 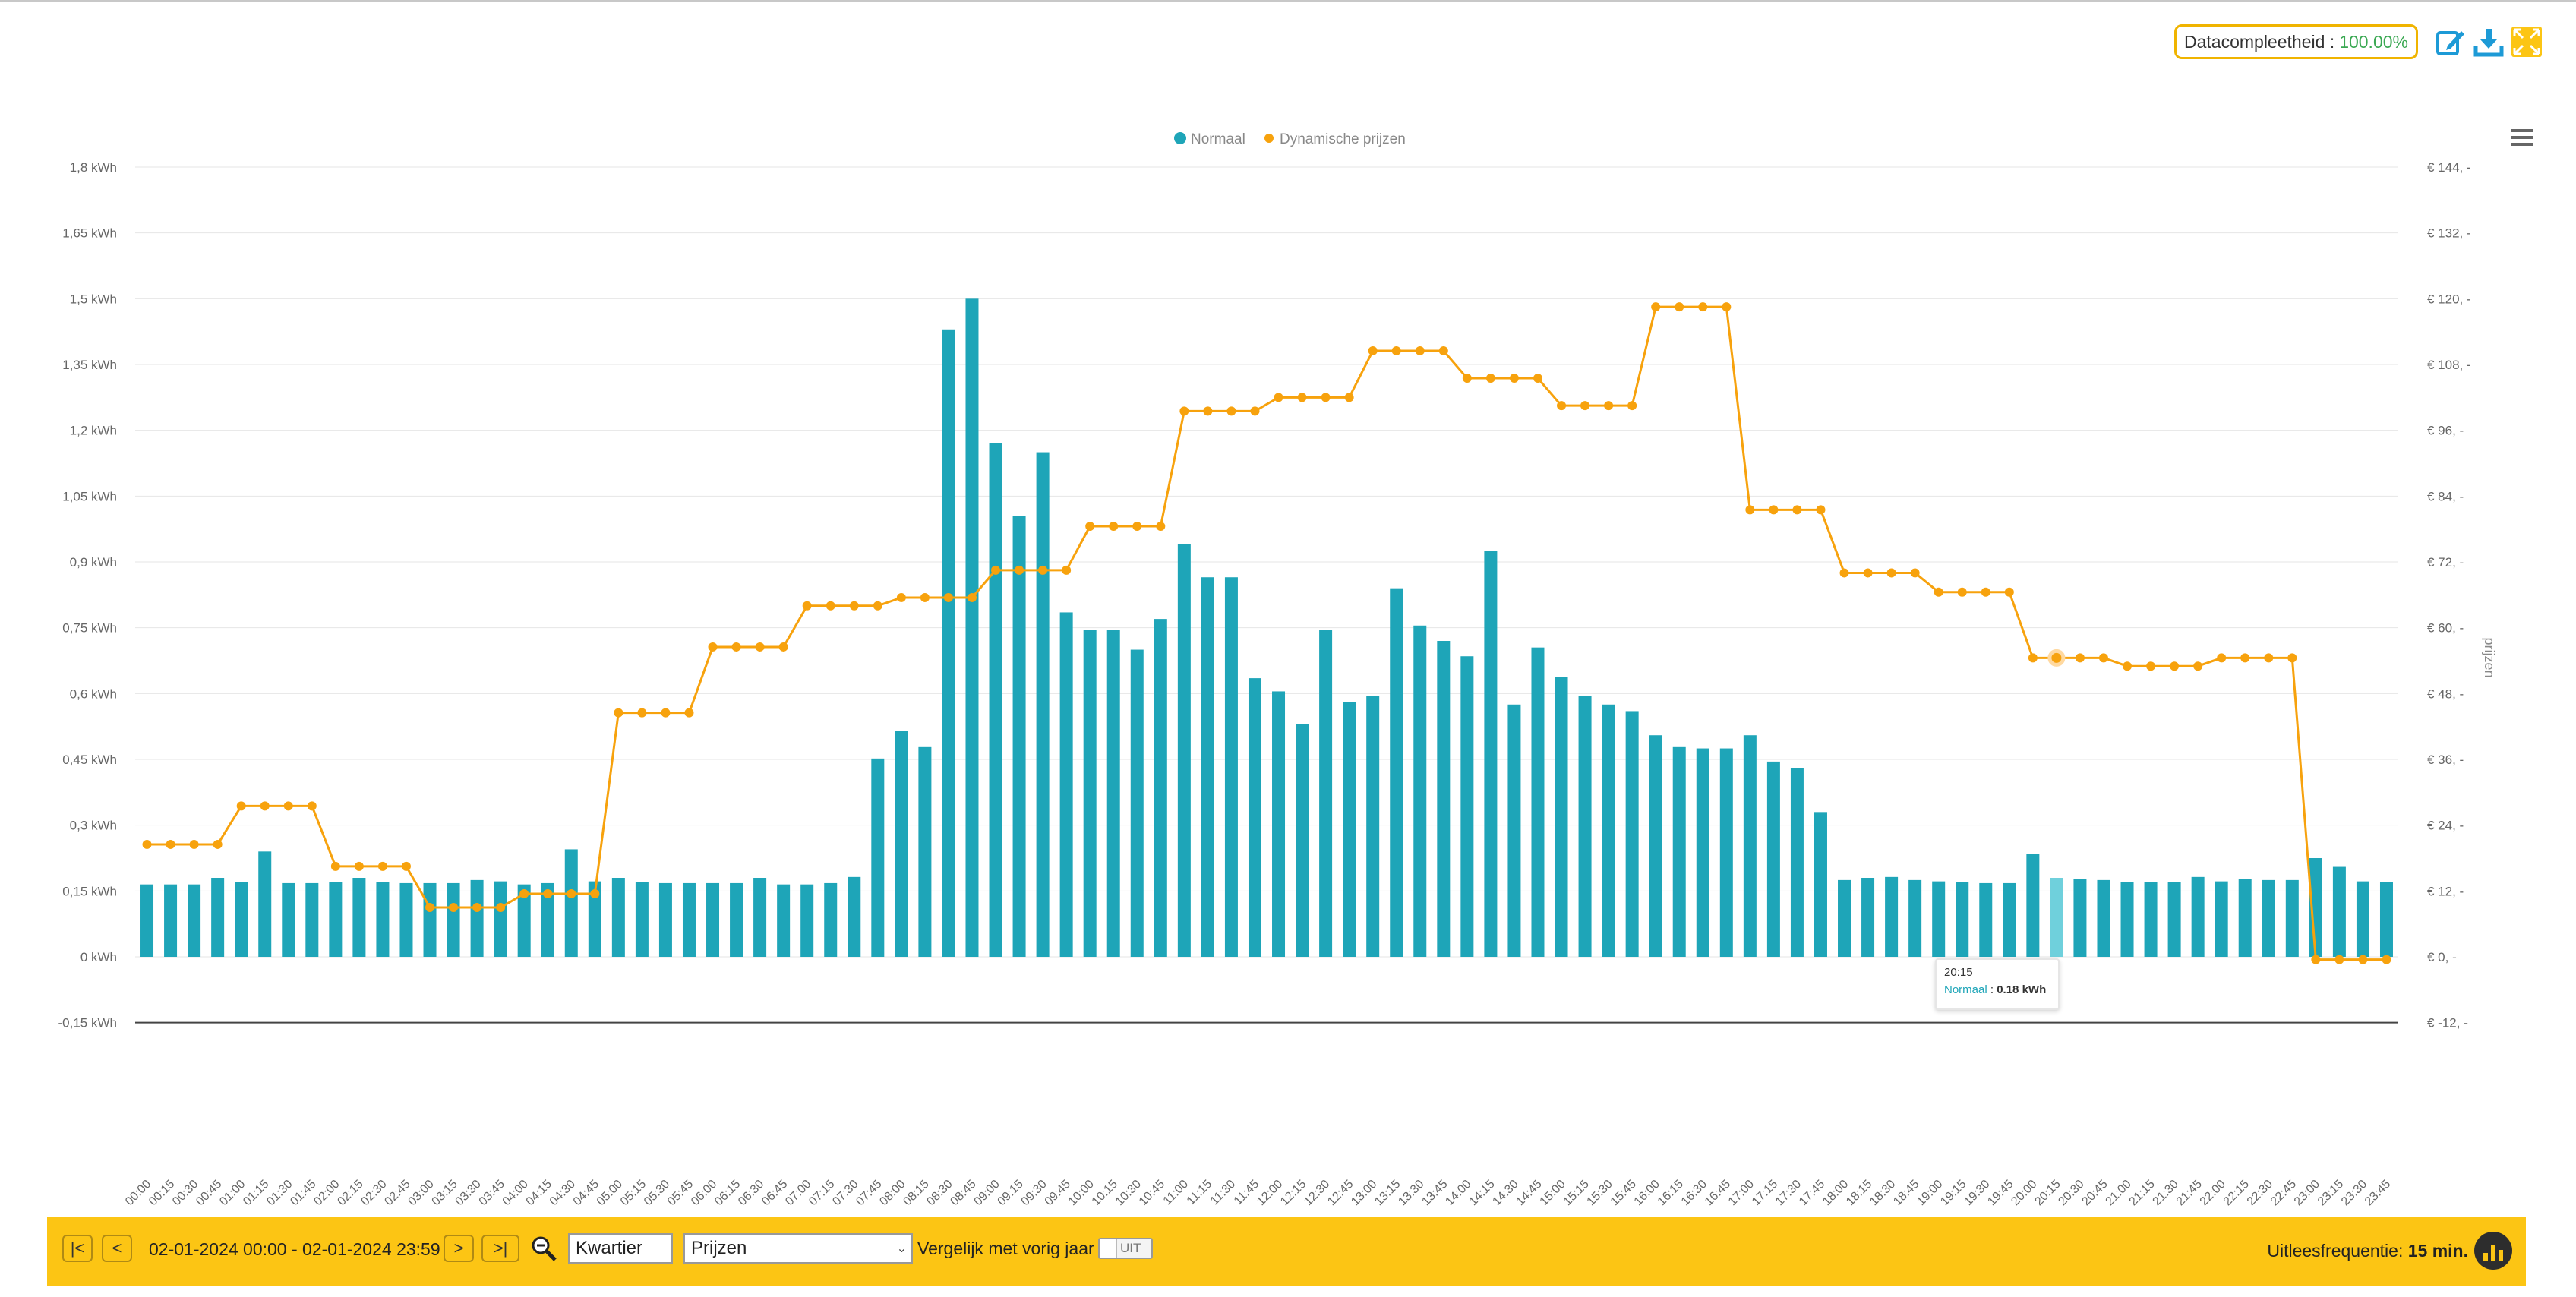 I want to click on fullscreen-icon, so click(x=2526, y=41).